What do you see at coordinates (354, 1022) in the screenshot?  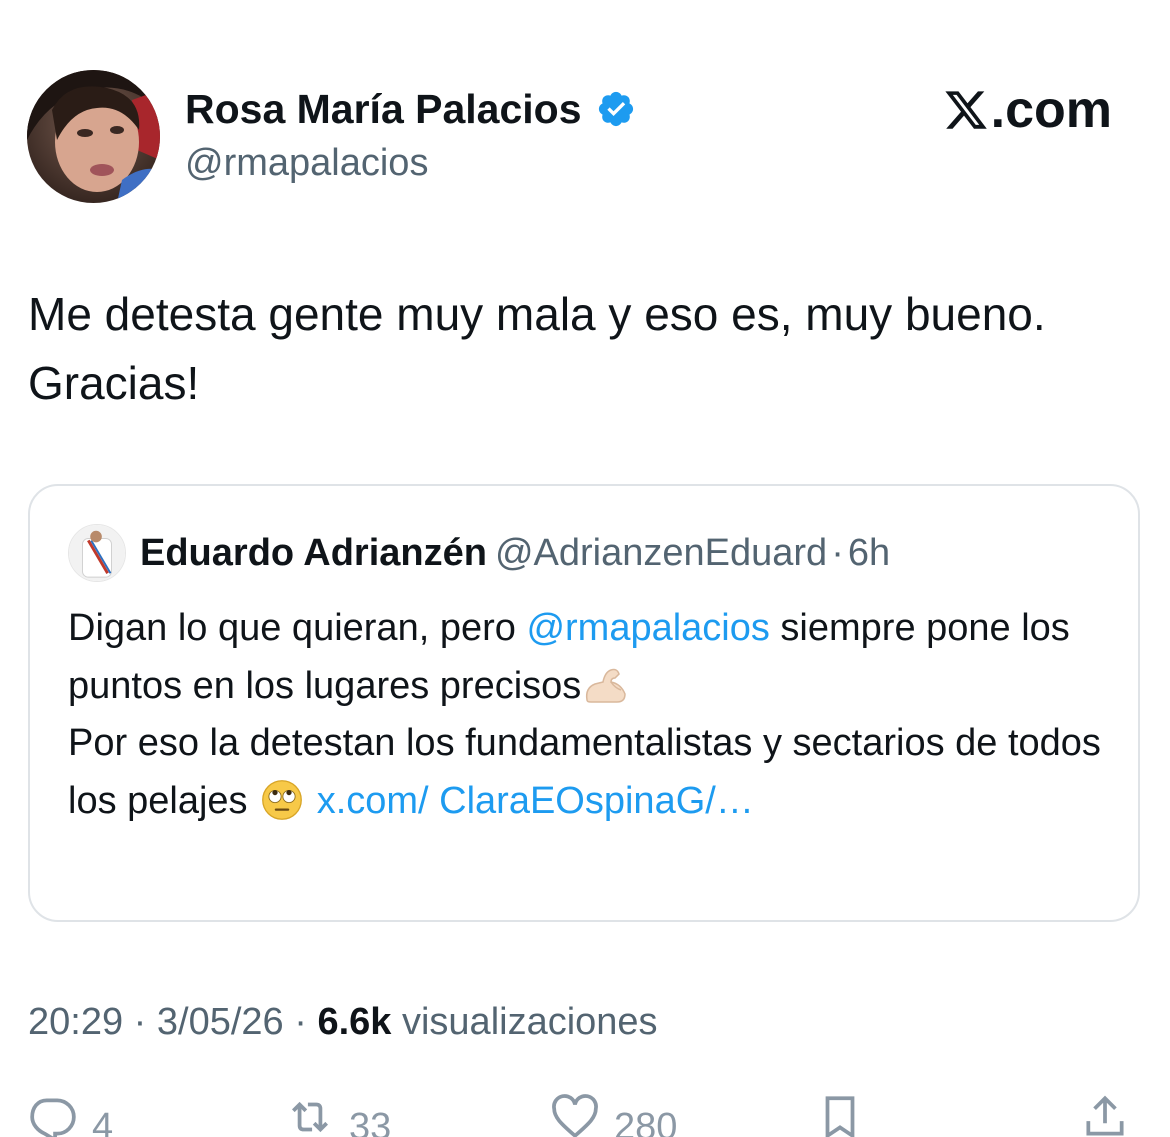 I see `views-count: 6.6k` at bounding box center [354, 1022].